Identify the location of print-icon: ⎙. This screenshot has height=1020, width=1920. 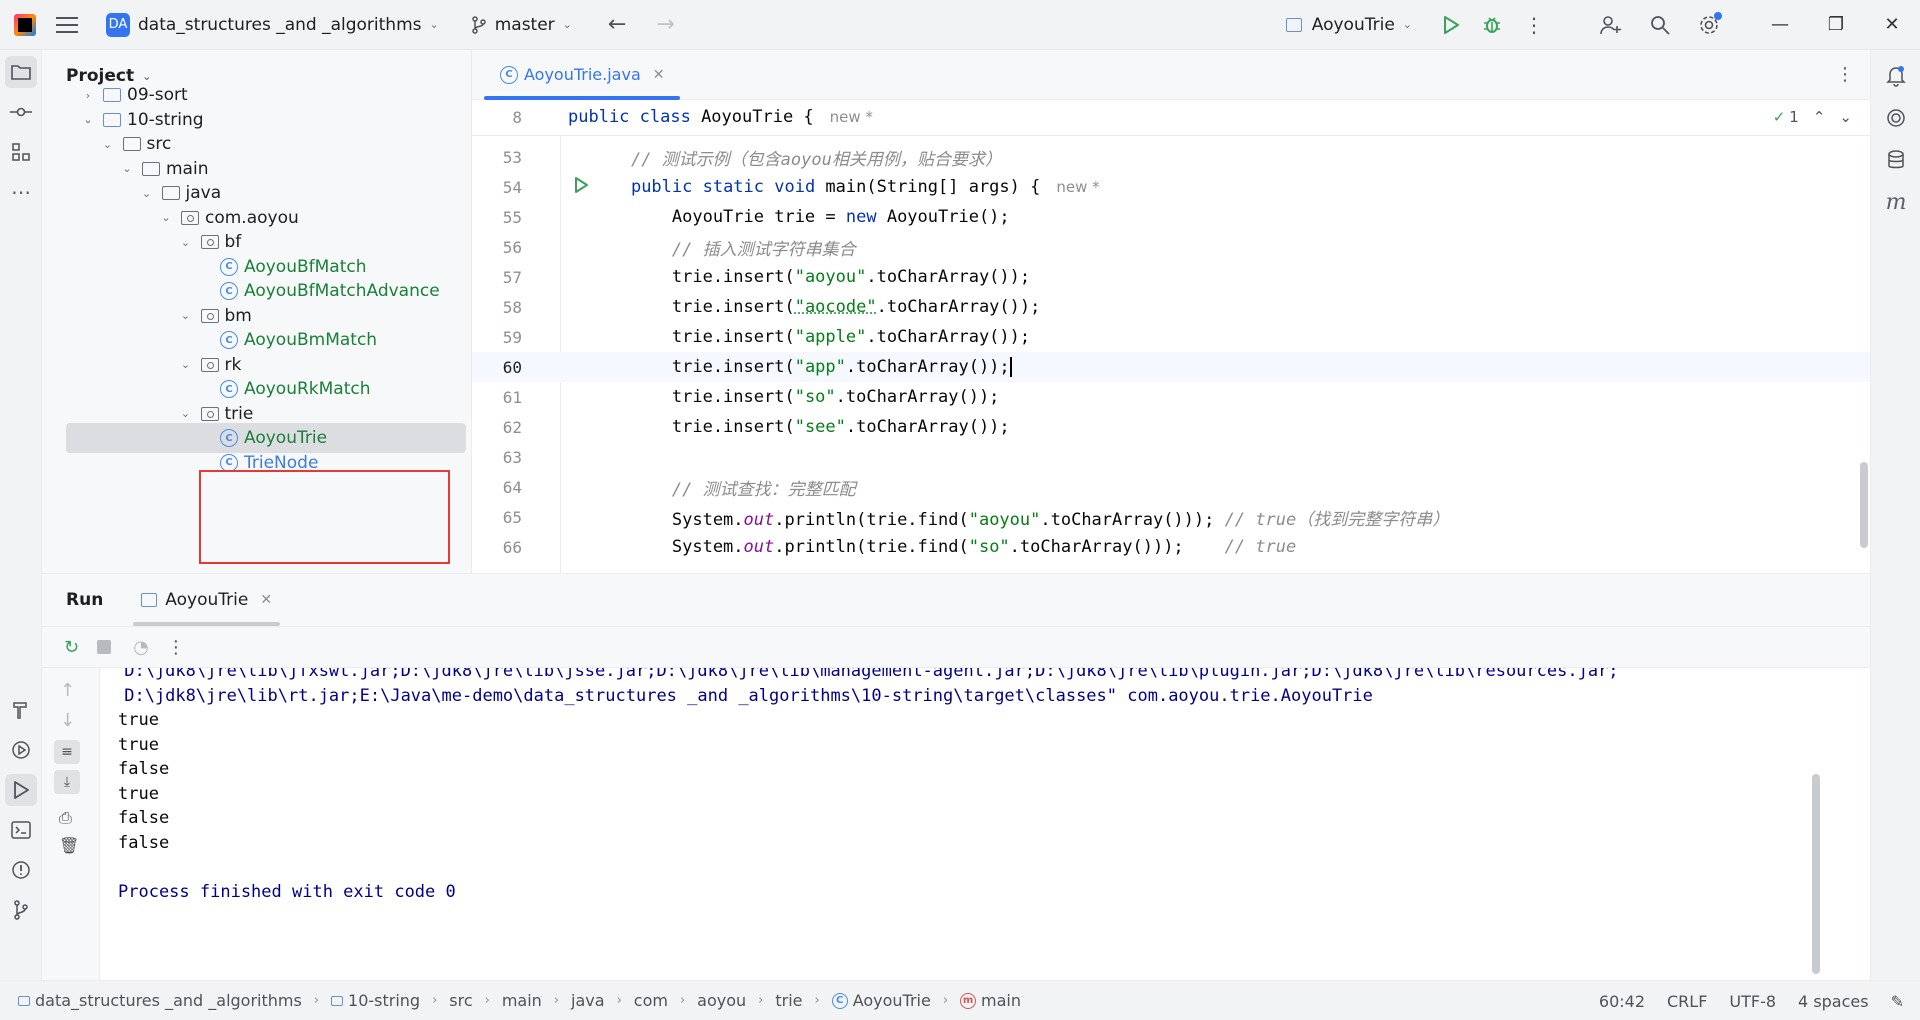
(65, 818).